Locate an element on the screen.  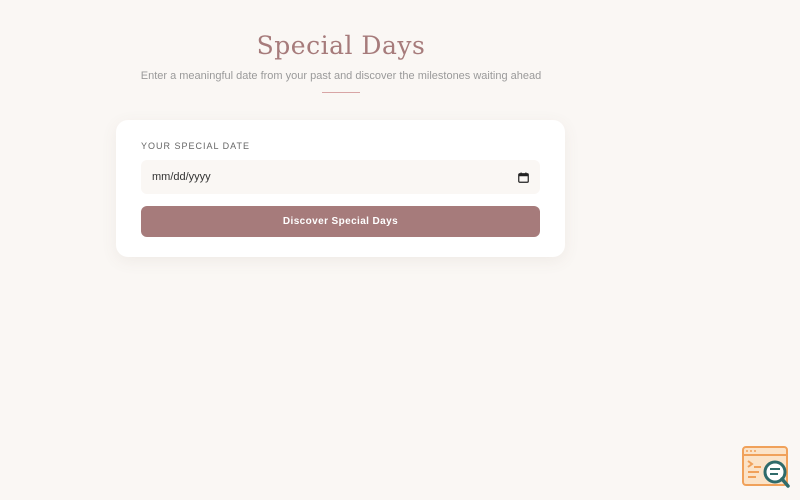
date-field-label: YOUR SPECIAL DATE is located at coordinates (196, 146).